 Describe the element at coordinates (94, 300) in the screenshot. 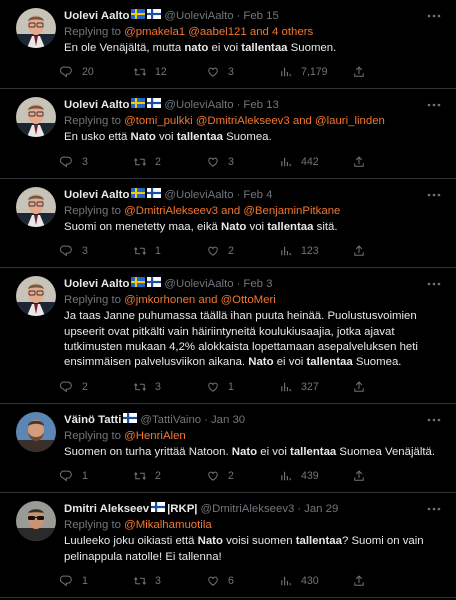

I see `replying-to-label: Replying to` at that location.